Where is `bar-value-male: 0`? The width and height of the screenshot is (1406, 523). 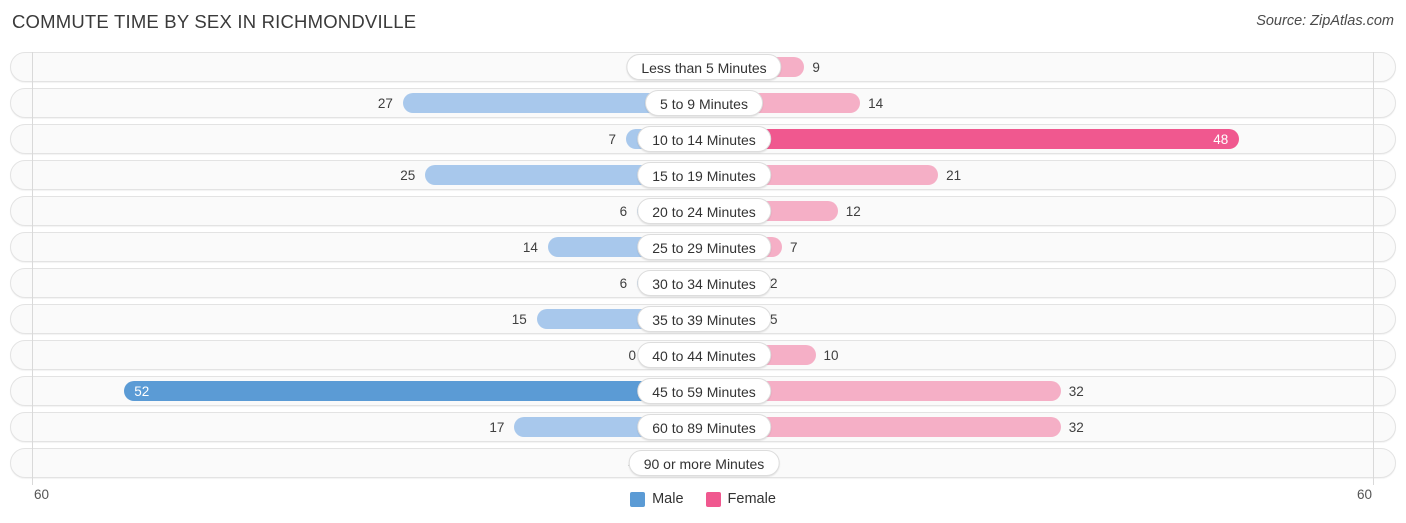
bar-value-male: 0 is located at coordinates (632, 355).